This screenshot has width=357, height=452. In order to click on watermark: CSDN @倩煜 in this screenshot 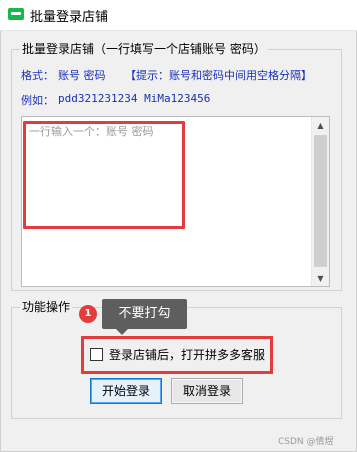, I will do `click(306, 442)`.